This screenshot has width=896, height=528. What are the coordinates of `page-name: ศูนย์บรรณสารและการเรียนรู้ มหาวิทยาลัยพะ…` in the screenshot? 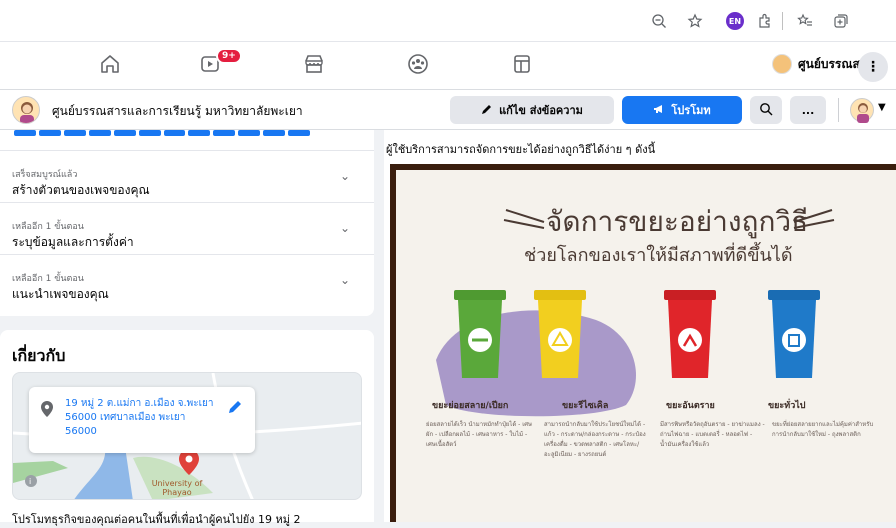 It's located at (177, 111).